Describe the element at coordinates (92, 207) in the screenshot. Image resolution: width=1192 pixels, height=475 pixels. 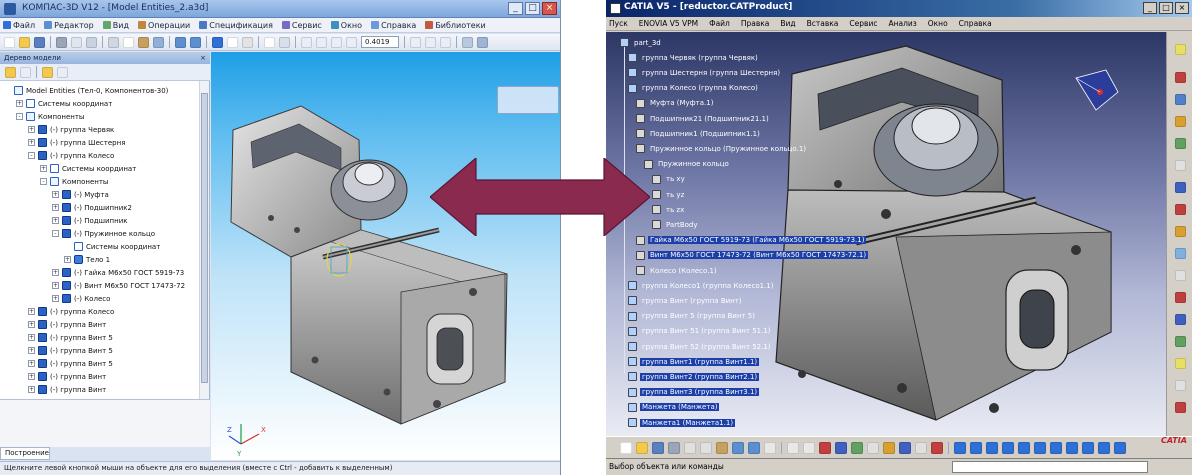
I see `tree-row: + (-) Подшипник2` at that location.